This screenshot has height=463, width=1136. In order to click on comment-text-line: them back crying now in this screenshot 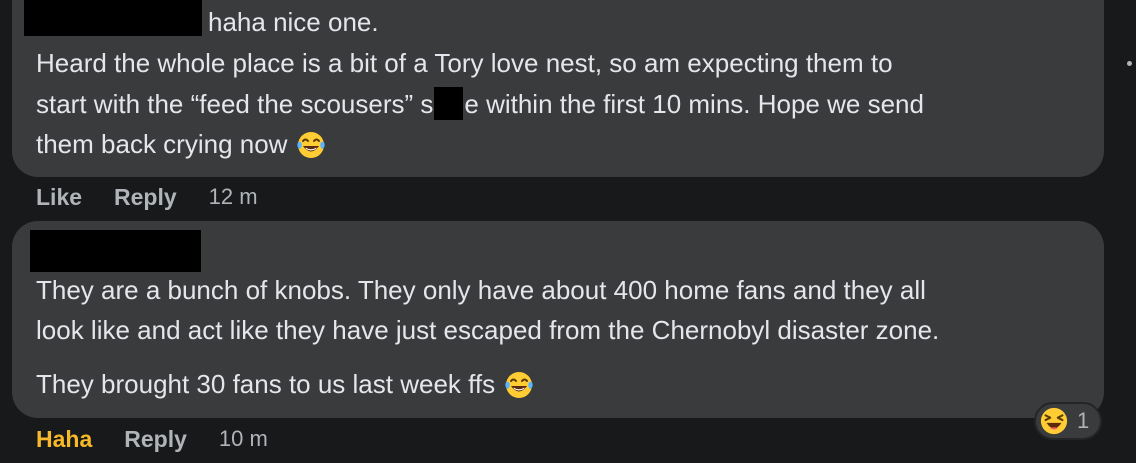, I will do `click(181, 144)`.